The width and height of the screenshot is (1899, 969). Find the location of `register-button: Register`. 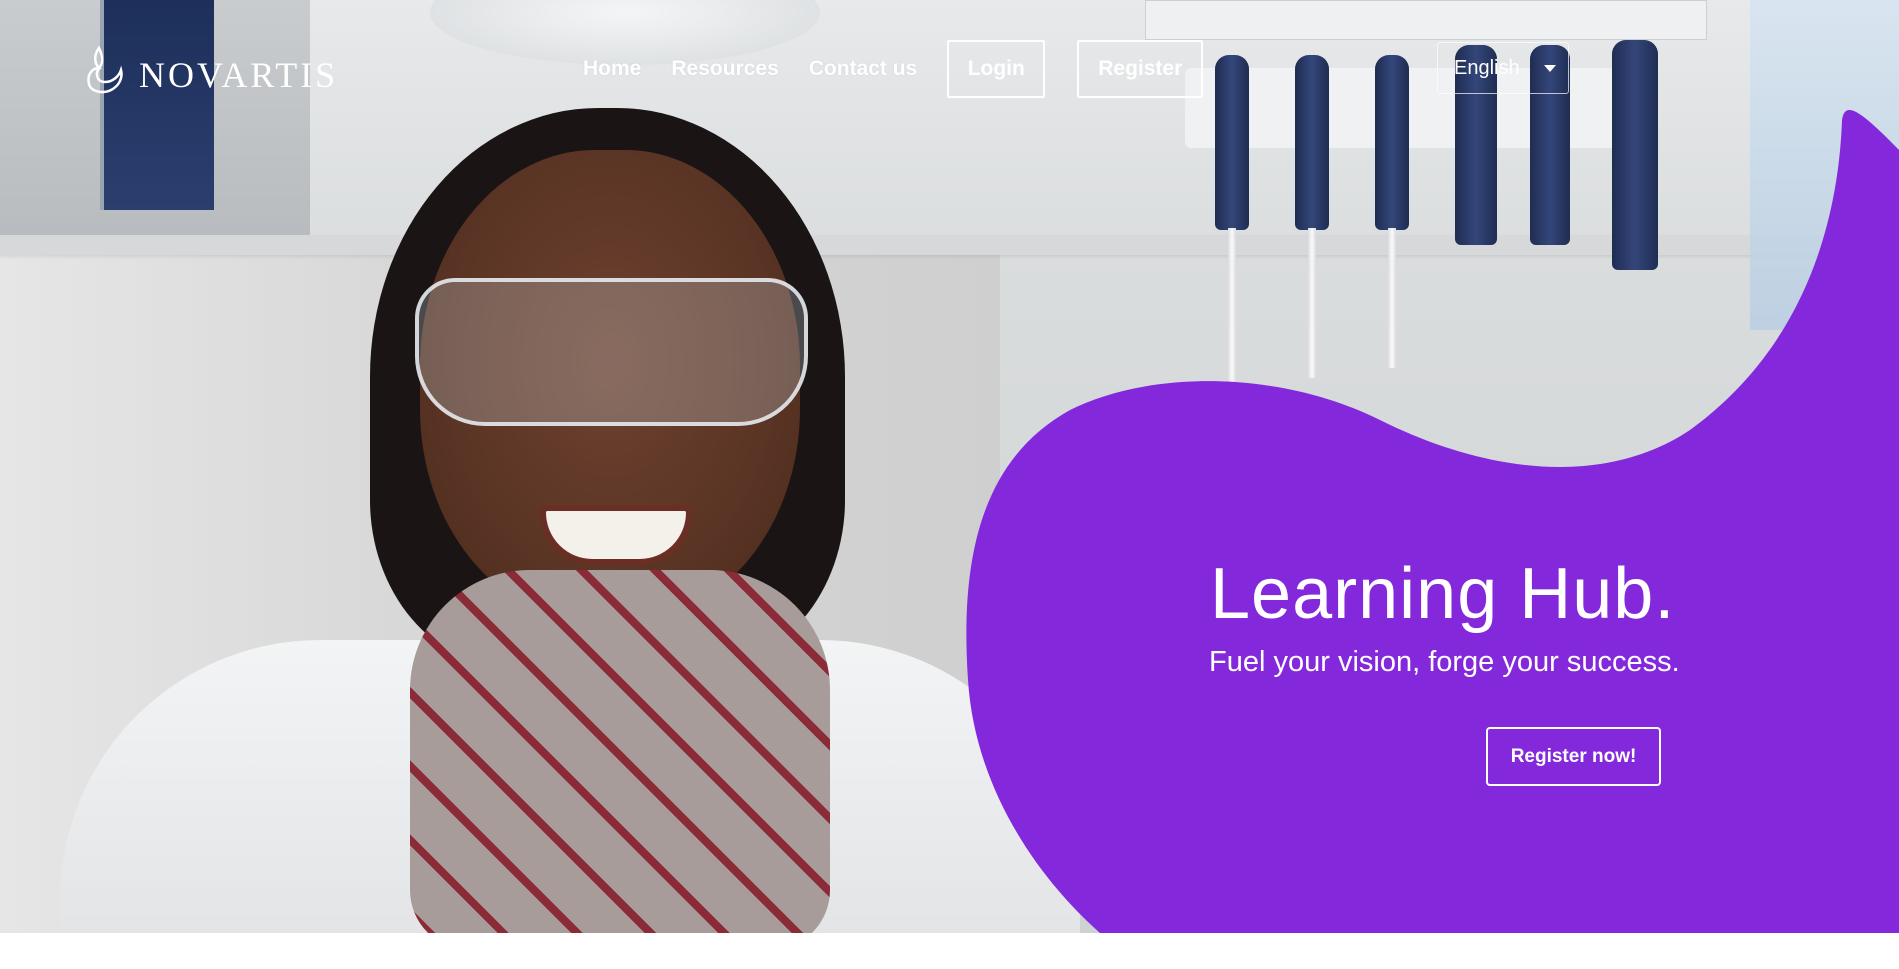

register-button: Register is located at coordinates (1140, 69).